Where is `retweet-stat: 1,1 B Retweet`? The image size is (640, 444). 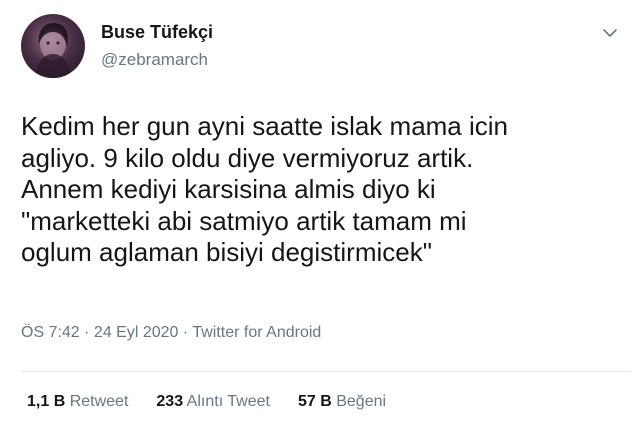 retweet-stat: 1,1 B Retweet is located at coordinates (77, 402).